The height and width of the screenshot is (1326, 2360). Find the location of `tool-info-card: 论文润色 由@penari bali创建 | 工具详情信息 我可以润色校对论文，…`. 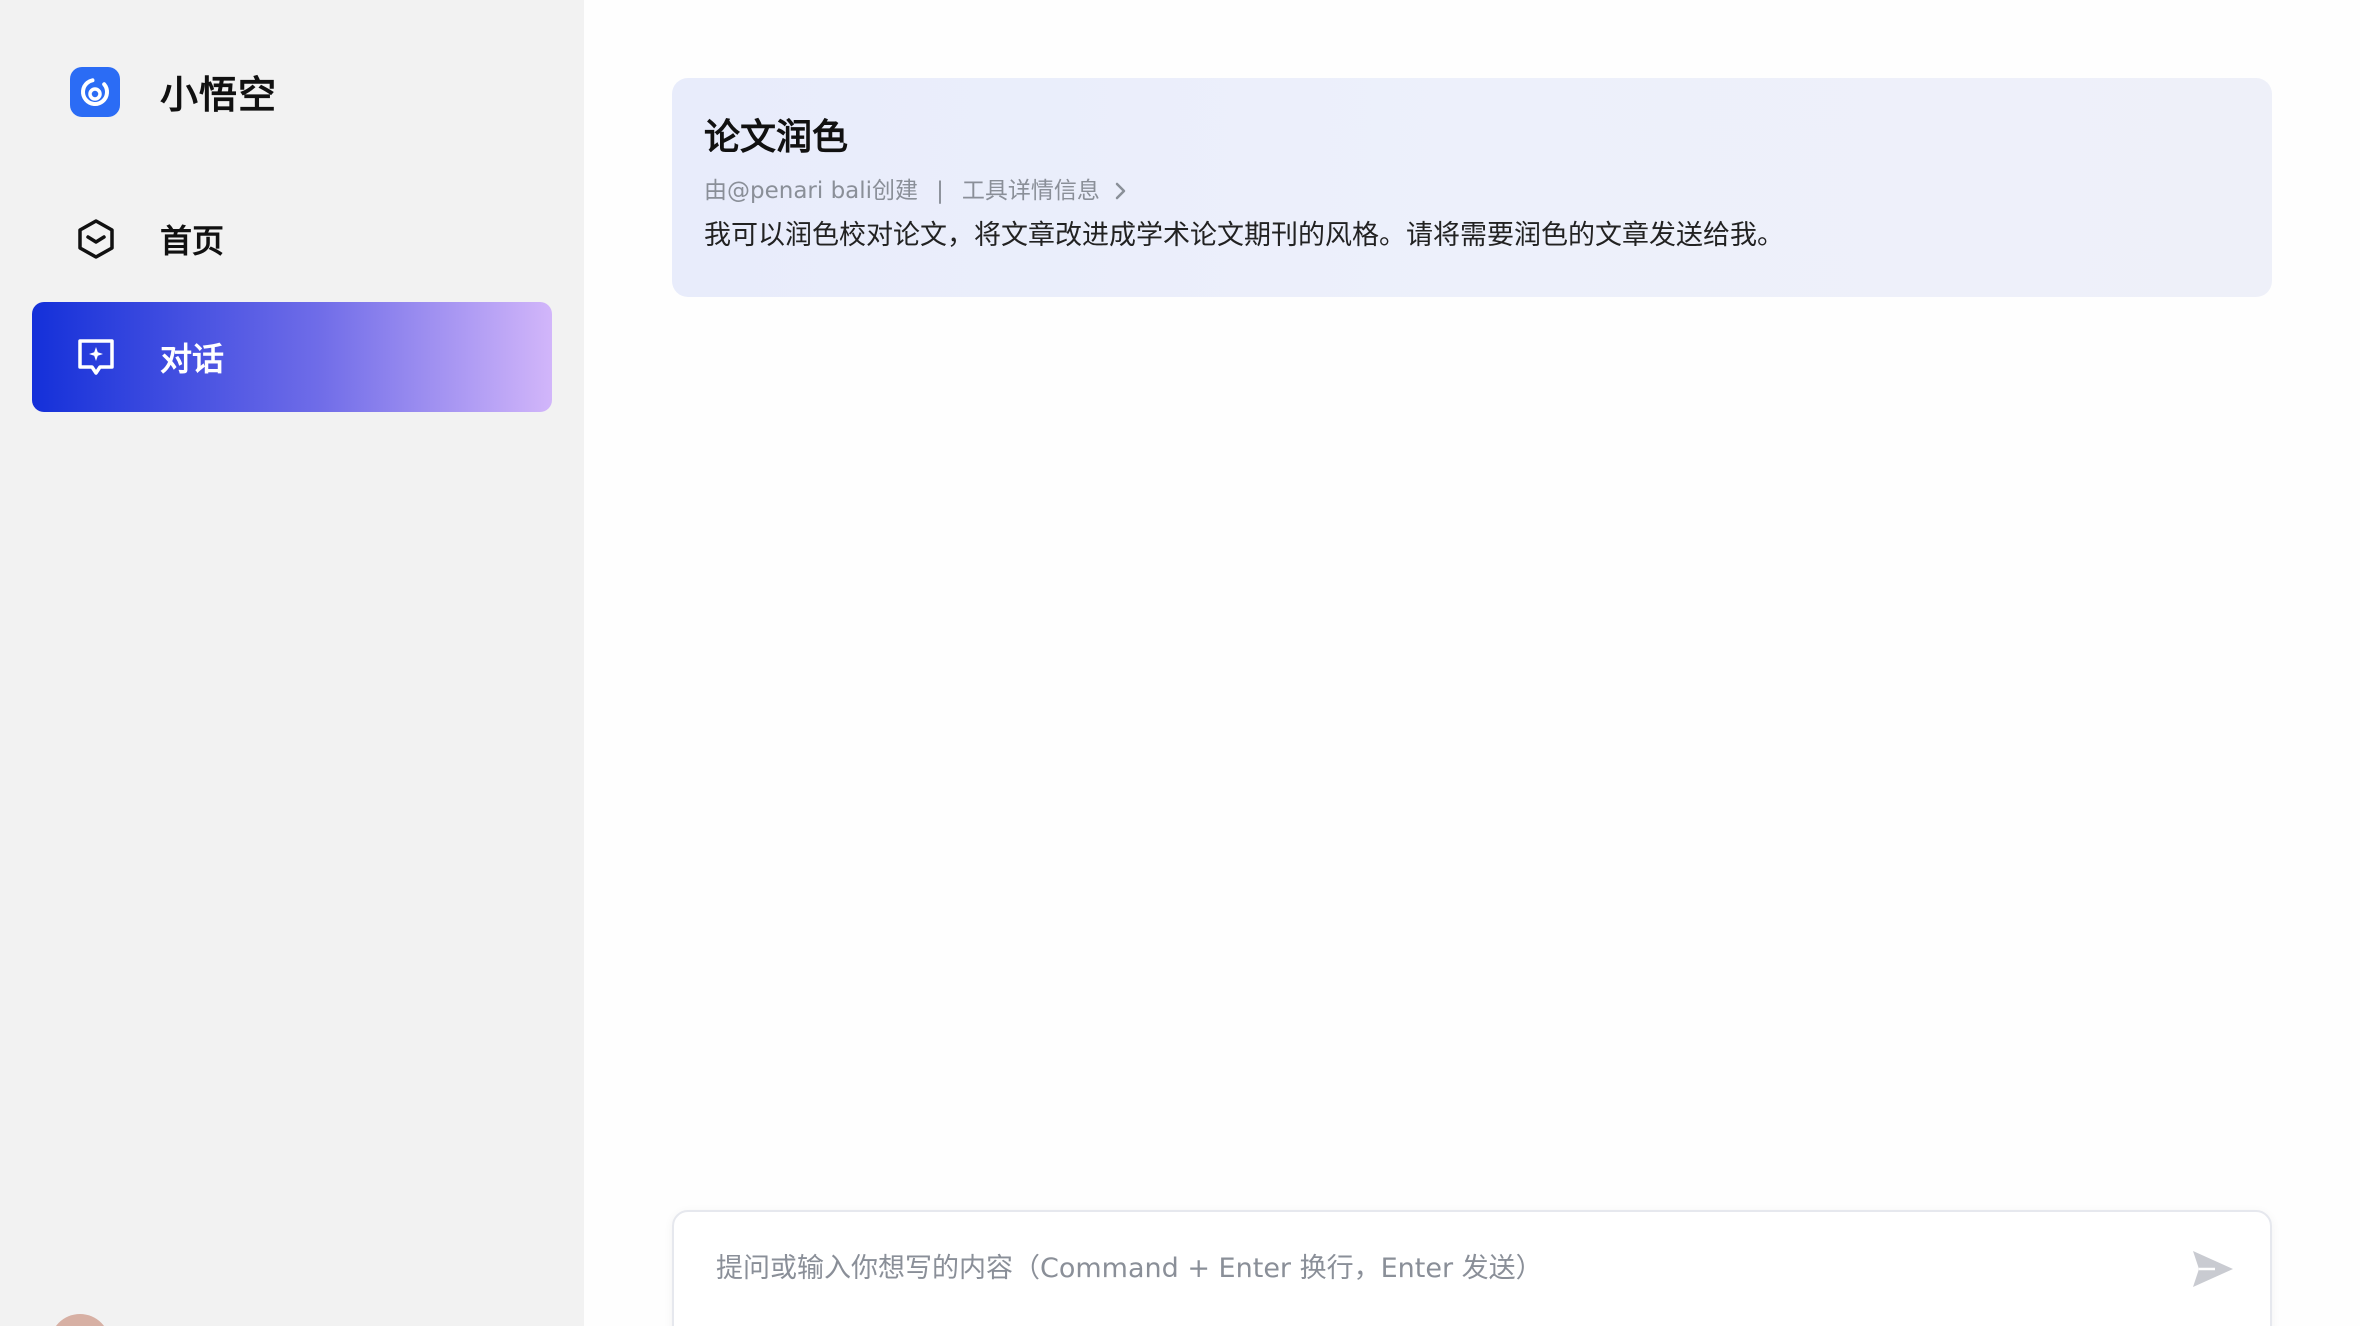

tool-info-card: 论文润色 由@penari bali创建 | 工具详情信息 我可以润色校对论文，… is located at coordinates (1472, 187).